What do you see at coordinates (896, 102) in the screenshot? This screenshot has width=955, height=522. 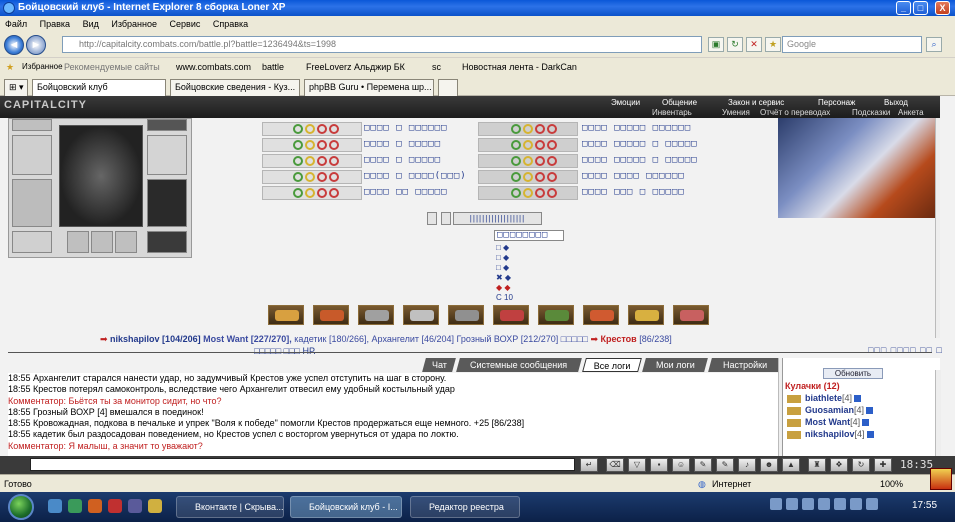 I see `nav-exit: Выход` at bounding box center [896, 102].